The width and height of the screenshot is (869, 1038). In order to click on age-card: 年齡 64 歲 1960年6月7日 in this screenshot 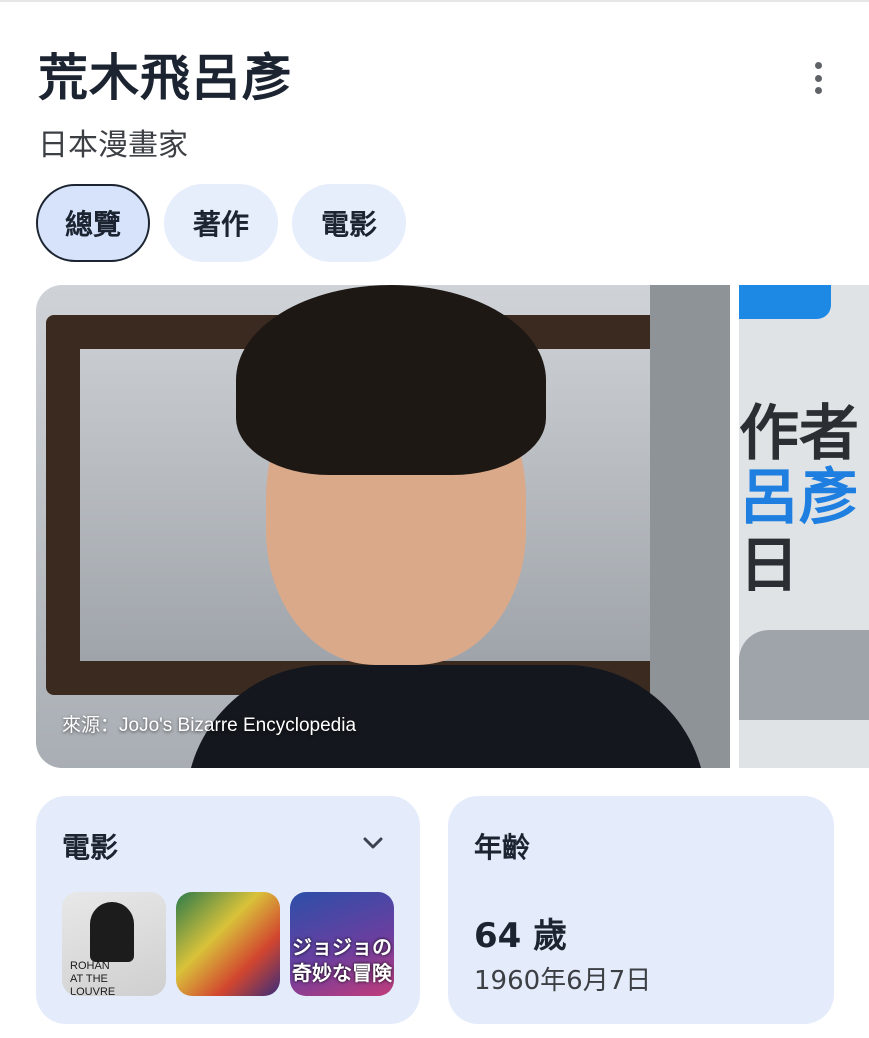, I will do `click(641, 910)`.